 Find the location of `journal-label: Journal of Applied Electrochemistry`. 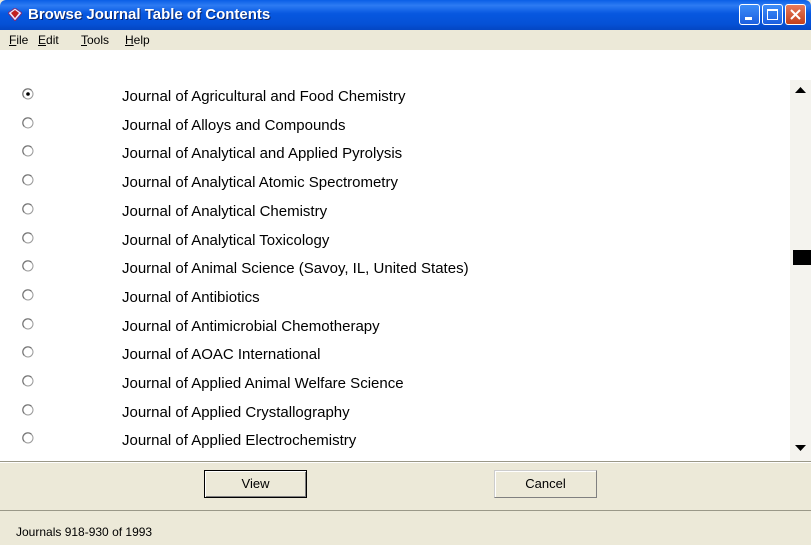

journal-label: Journal of Applied Electrochemistry is located at coordinates (239, 441).